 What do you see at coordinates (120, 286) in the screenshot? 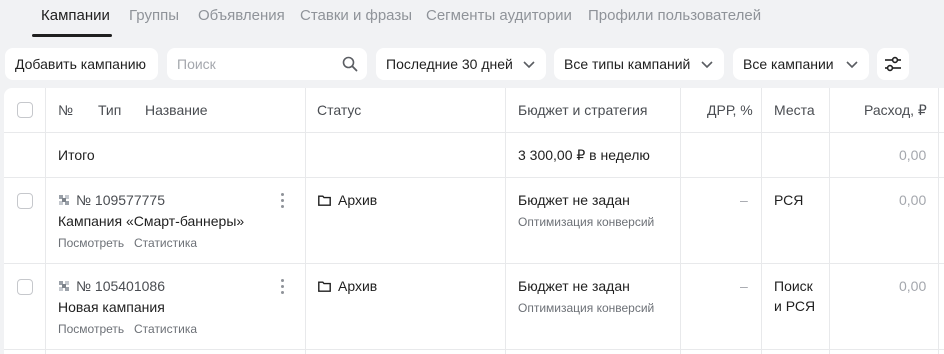
I see `campaign-number: № 105401086` at bounding box center [120, 286].